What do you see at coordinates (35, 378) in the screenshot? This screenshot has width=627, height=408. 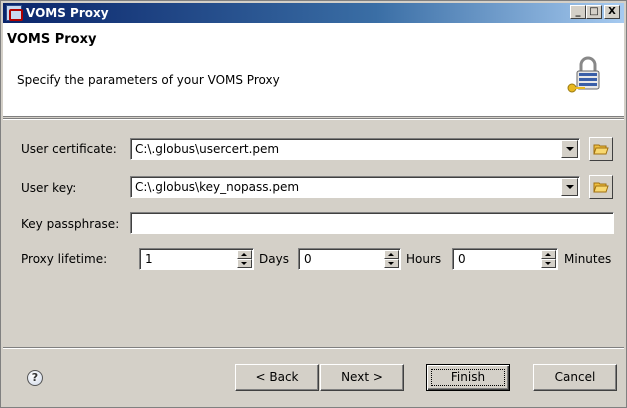 I see `help-icon: ?` at bounding box center [35, 378].